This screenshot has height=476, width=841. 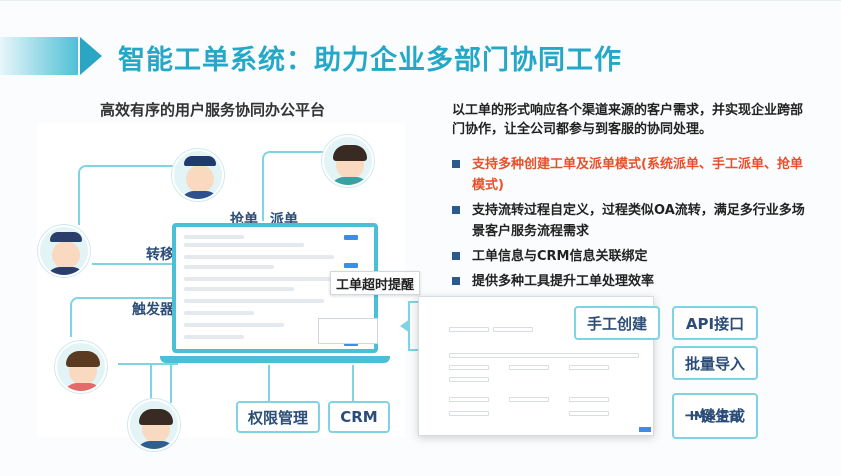 What do you see at coordinates (278, 417) in the screenshot?
I see `permission-management-box: 权限管理` at bounding box center [278, 417].